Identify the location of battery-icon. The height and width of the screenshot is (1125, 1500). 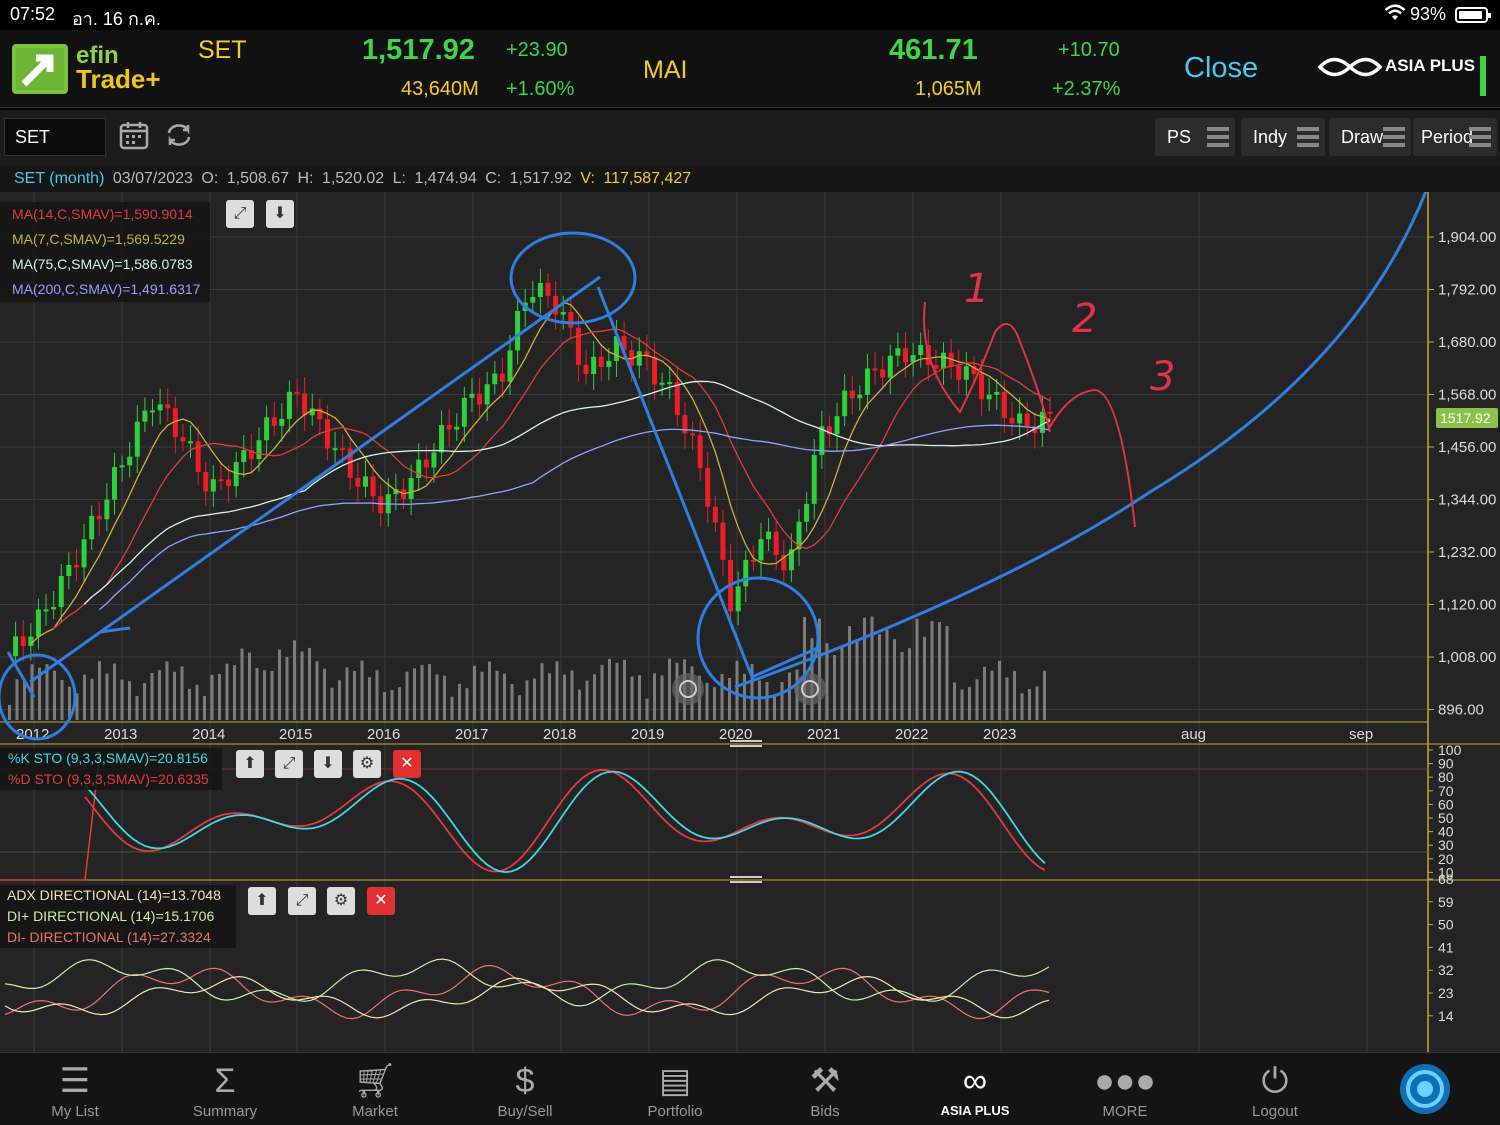
(1473, 15).